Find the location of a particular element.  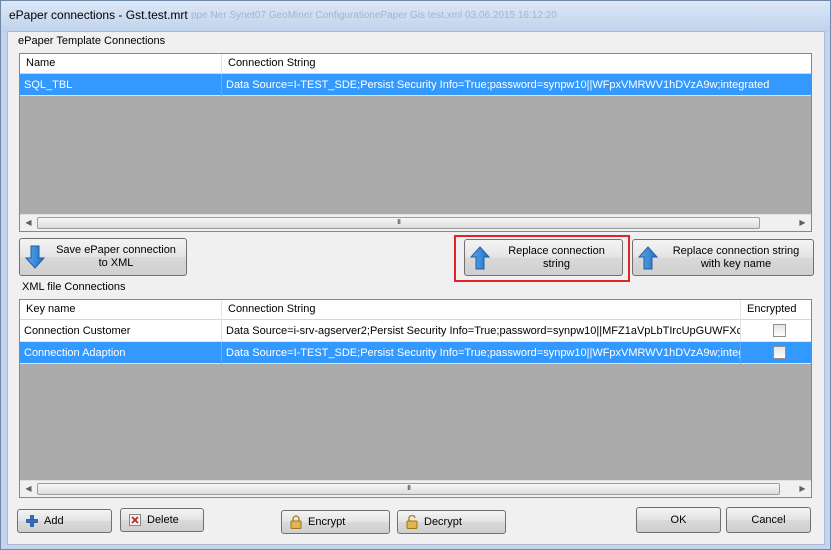

delete-x-icon is located at coordinates (135, 520).